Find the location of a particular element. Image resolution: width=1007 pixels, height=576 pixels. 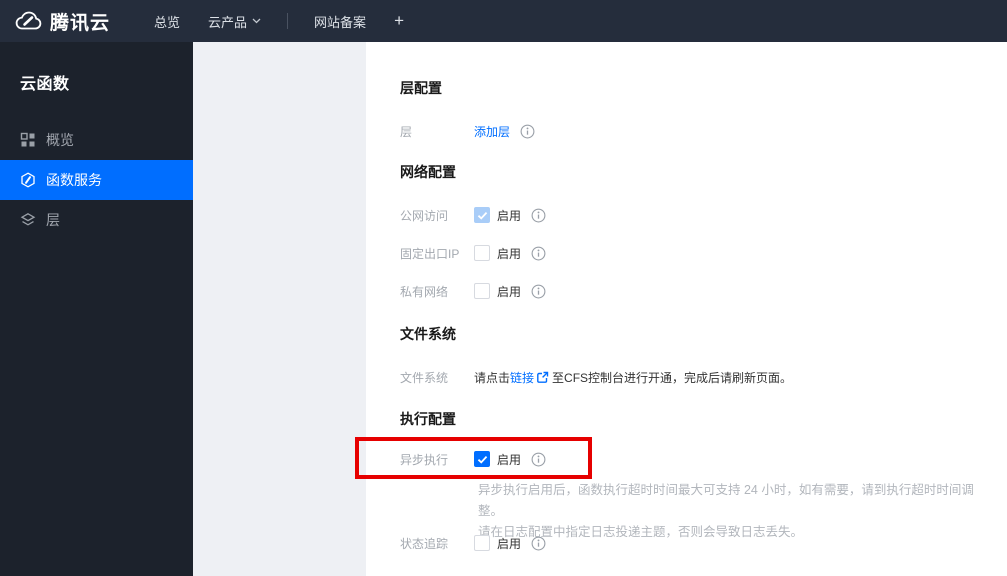

layer-row: 层 添加层 is located at coordinates (467, 131).